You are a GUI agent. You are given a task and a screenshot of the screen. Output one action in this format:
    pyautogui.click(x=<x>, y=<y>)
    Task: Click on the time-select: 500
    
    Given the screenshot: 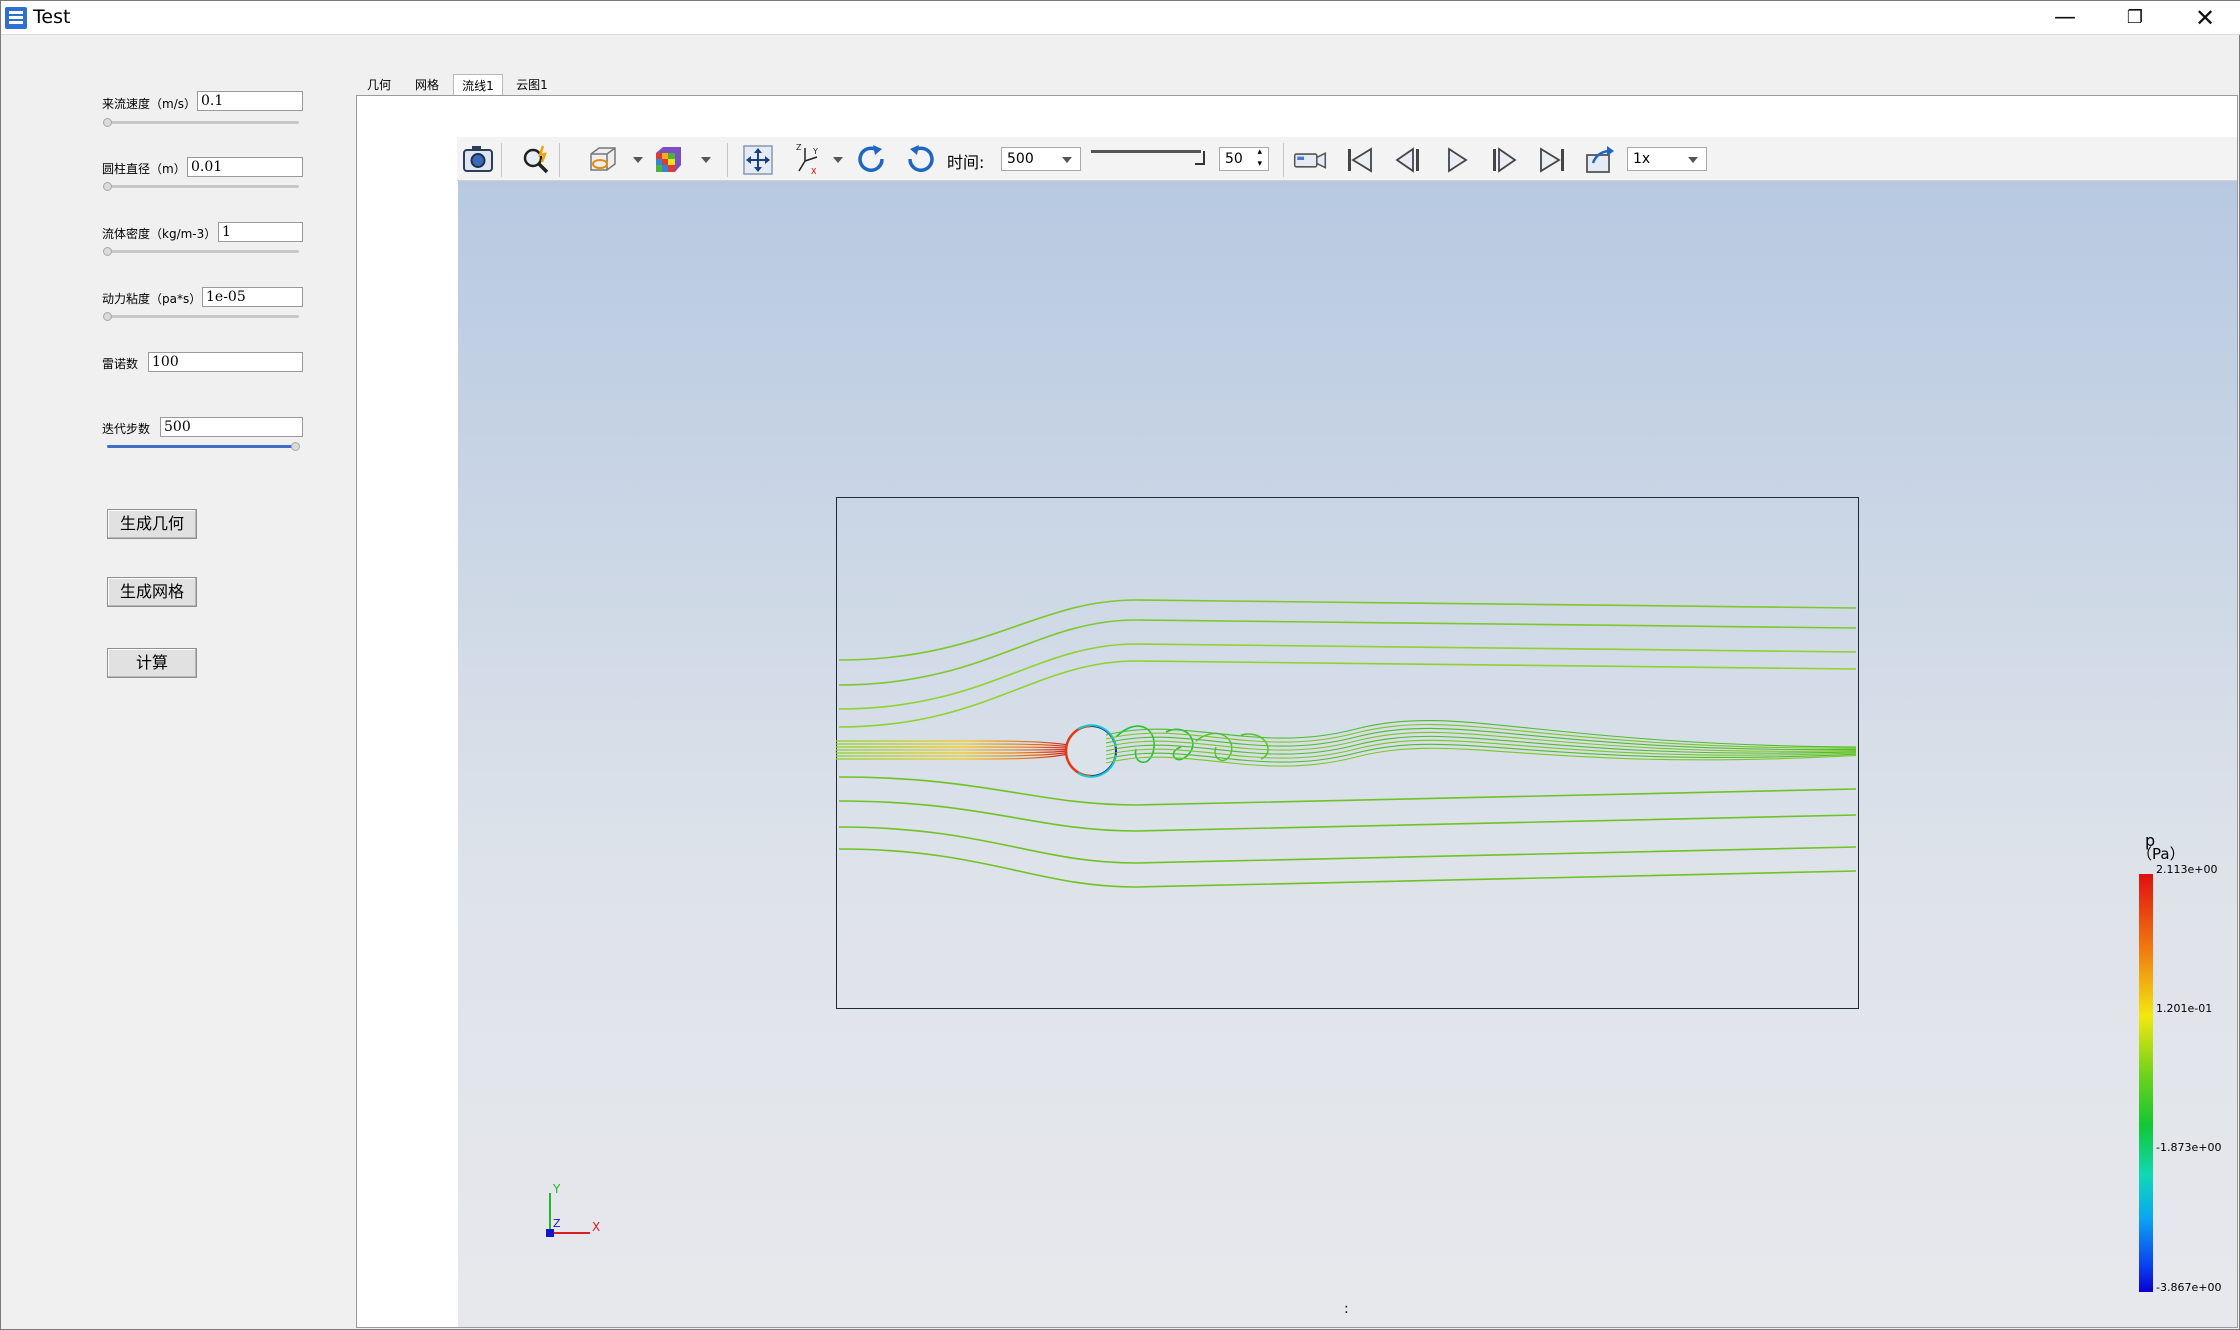 What is the action you would take?
    pyautogui.click(x=1041, y=159)
    